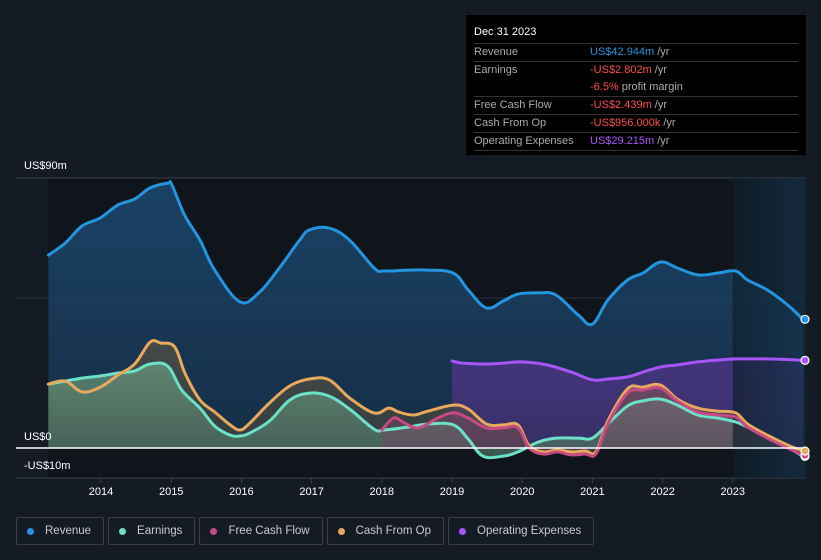  What do you see at coordinates (733, 492) in the screenshot?
I see `x-tick-label: 2023` at bounding box center [733, 492].